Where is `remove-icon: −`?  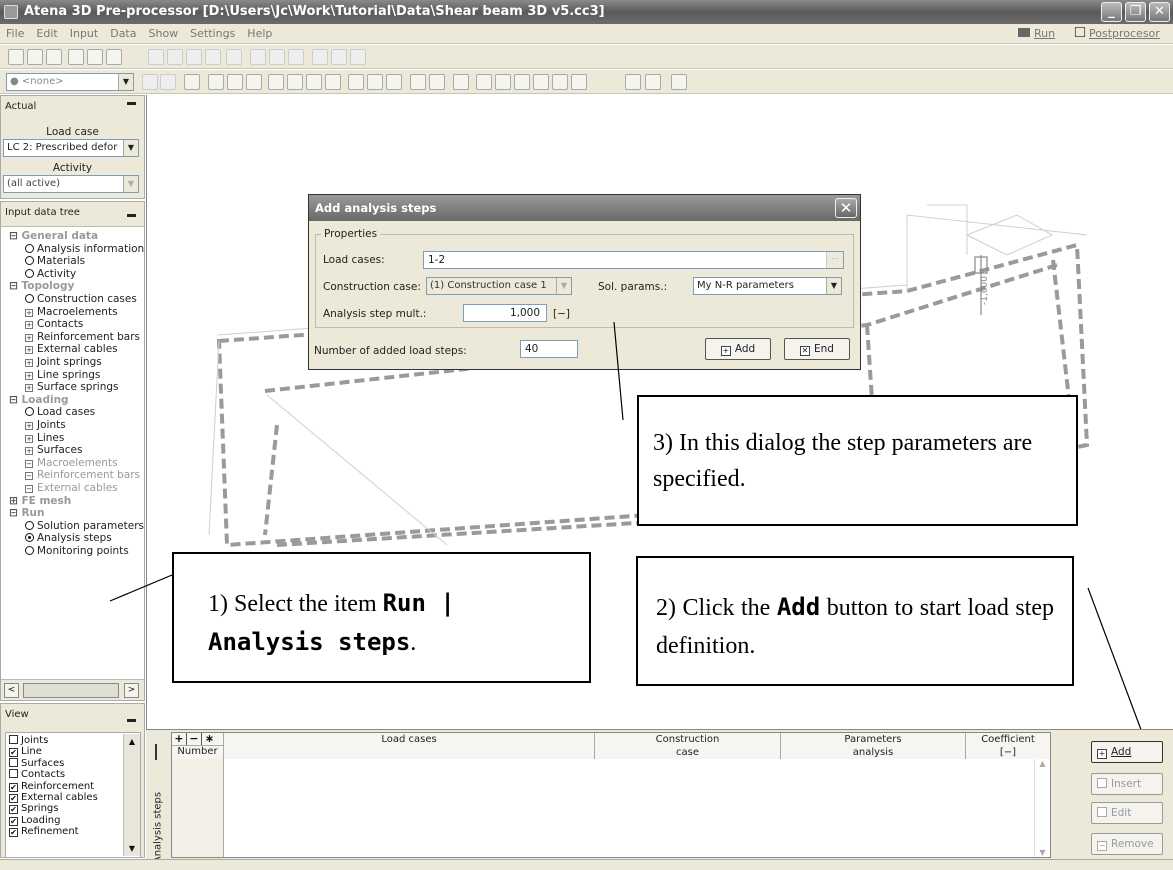 remove-icon: − is located at coordinates (1102, 846).